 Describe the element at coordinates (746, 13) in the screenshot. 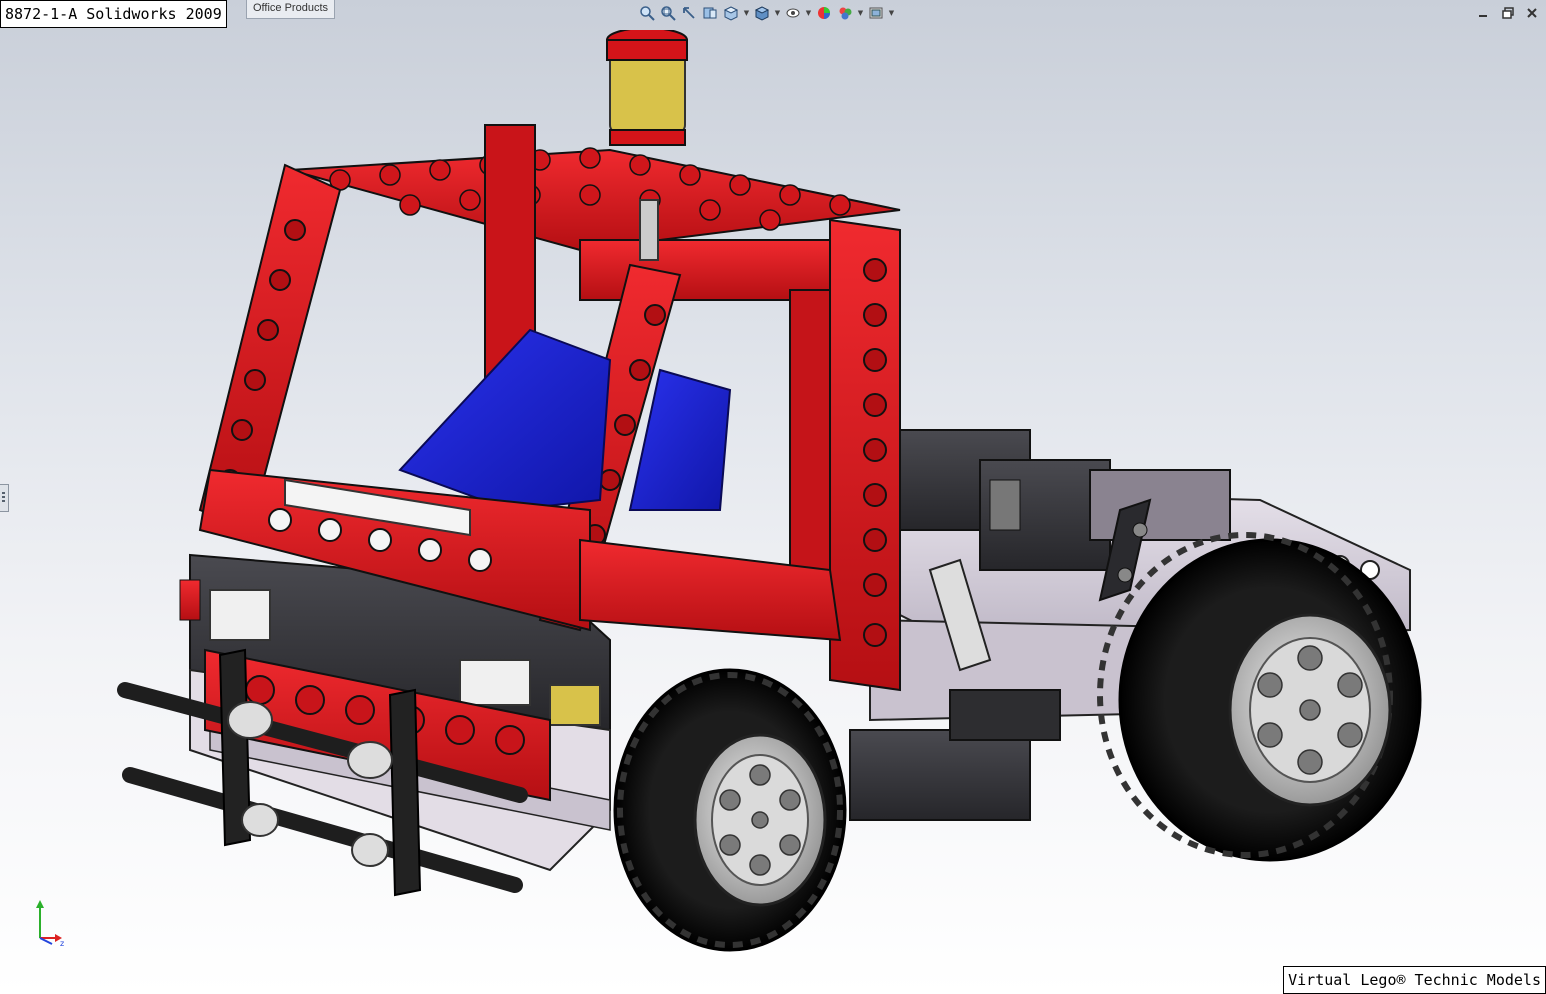

I see `view-orientation-dropdown-icon: ▼` at that location.